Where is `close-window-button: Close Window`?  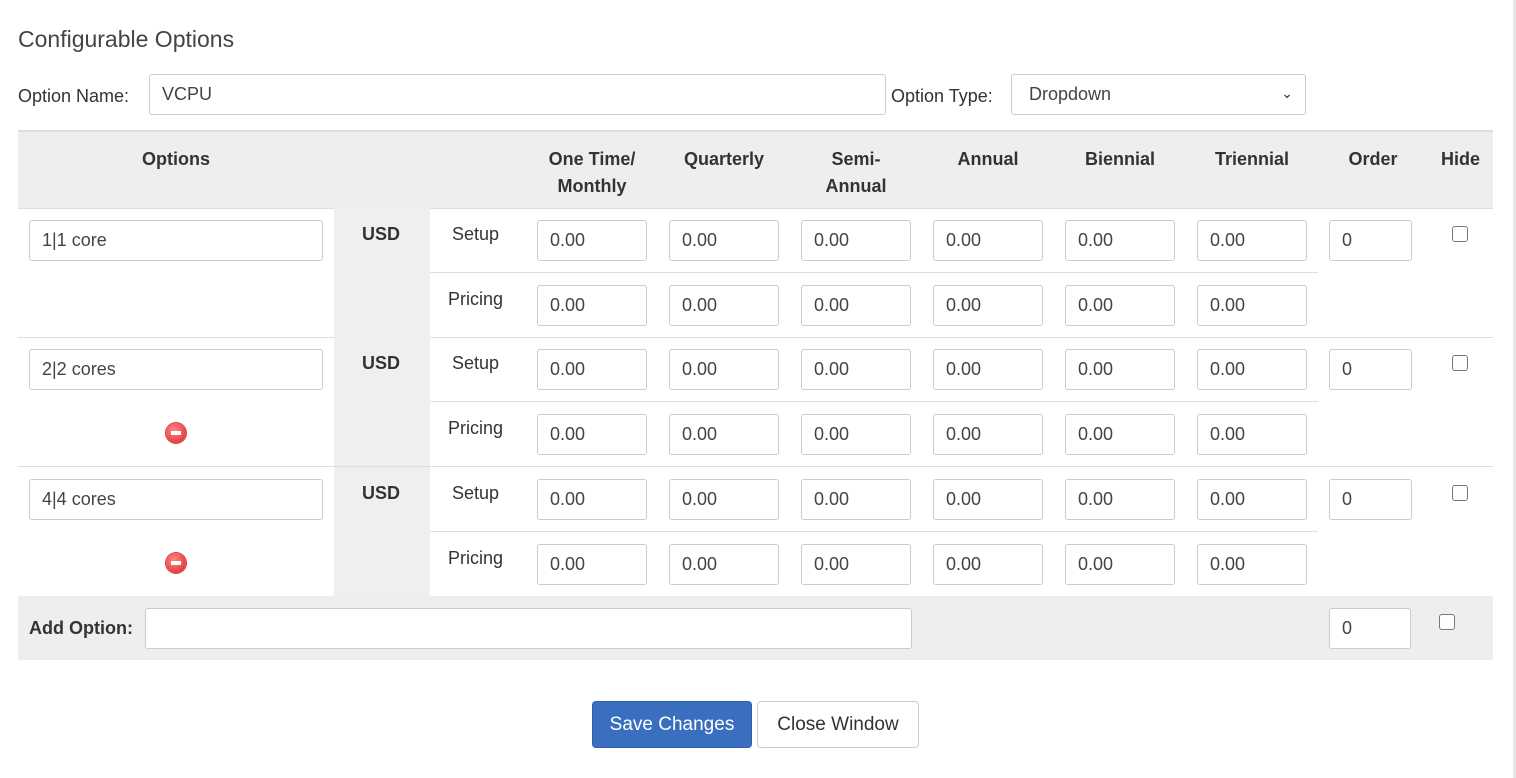 close-window-button: Close Window is located at coordinates (838, 724).